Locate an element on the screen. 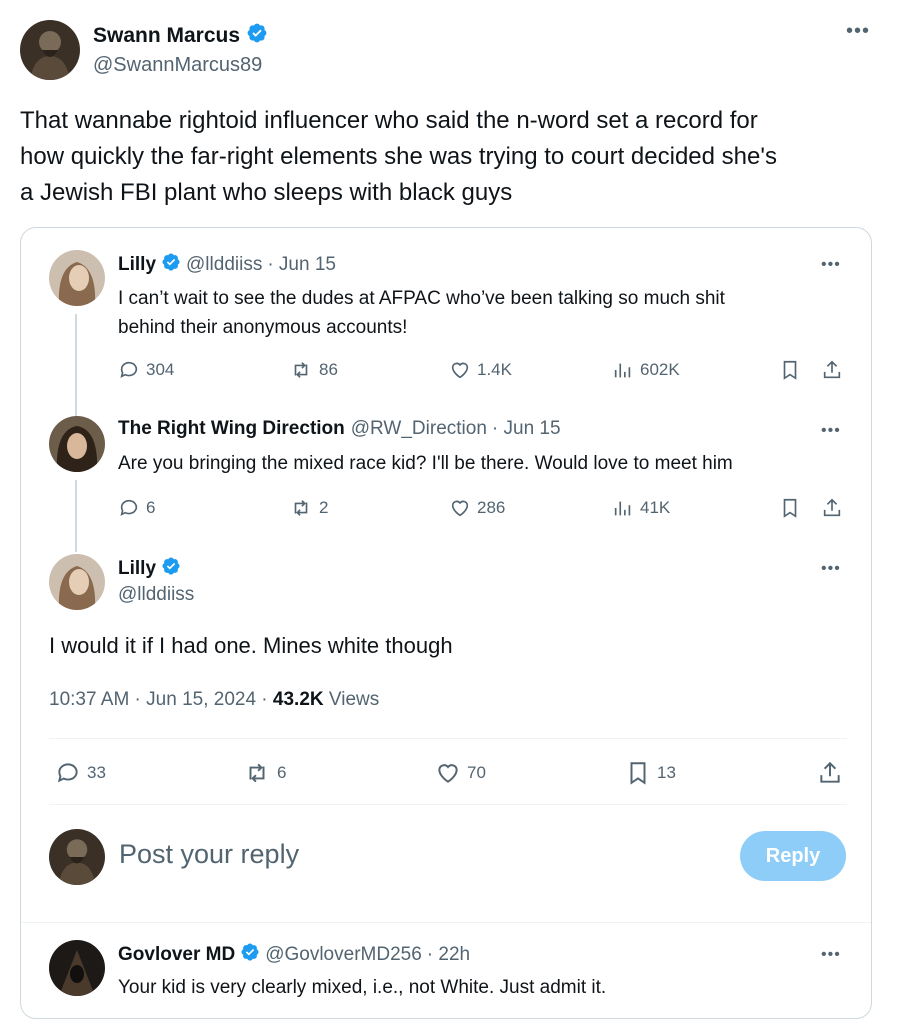  avatar-right-wing-direction is located at coordinates (77, 444).